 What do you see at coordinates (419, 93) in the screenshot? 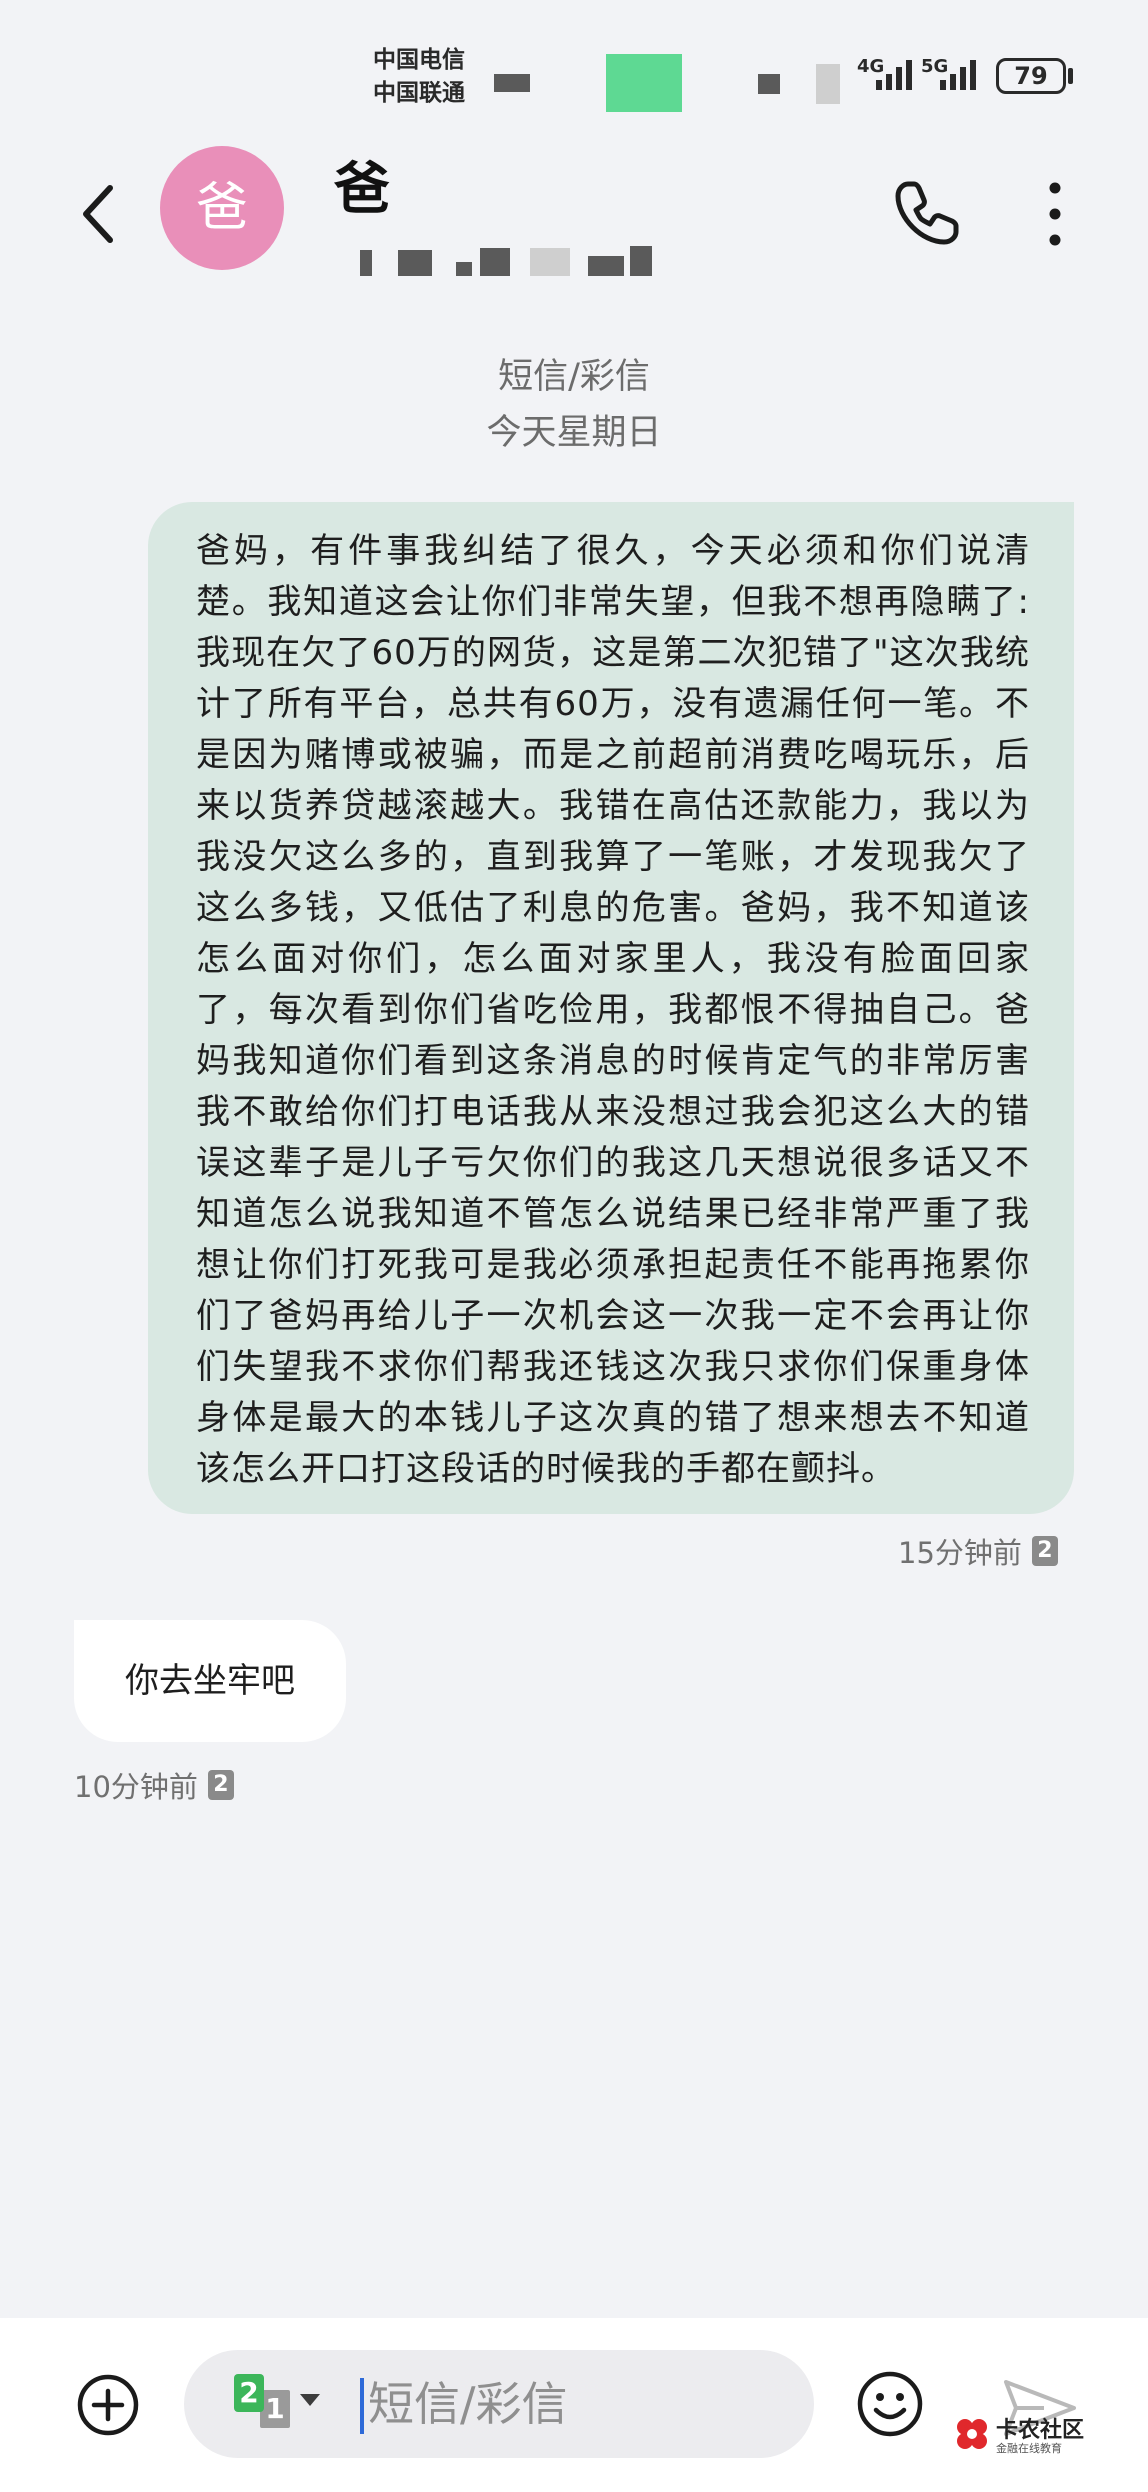
I see `carrier-2-label: 中国联通` at bounding box center [419, 93].